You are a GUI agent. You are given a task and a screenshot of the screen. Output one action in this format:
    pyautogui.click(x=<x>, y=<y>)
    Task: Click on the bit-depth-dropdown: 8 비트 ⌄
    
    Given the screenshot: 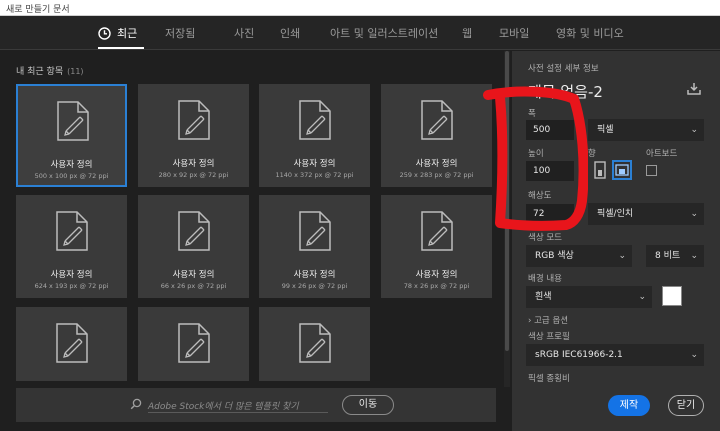 What is the action you would take?
    pyautogui.click(x=675, y=256)
    